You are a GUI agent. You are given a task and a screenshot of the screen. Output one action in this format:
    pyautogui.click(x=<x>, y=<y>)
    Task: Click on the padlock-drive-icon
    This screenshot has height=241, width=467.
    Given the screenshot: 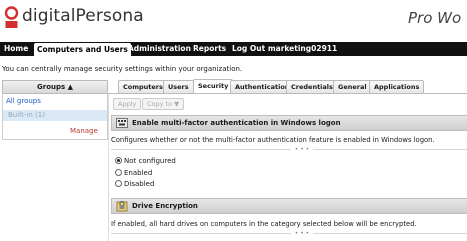 What is the action you would take?
    pyautogui.click(x=122, y=206)
    